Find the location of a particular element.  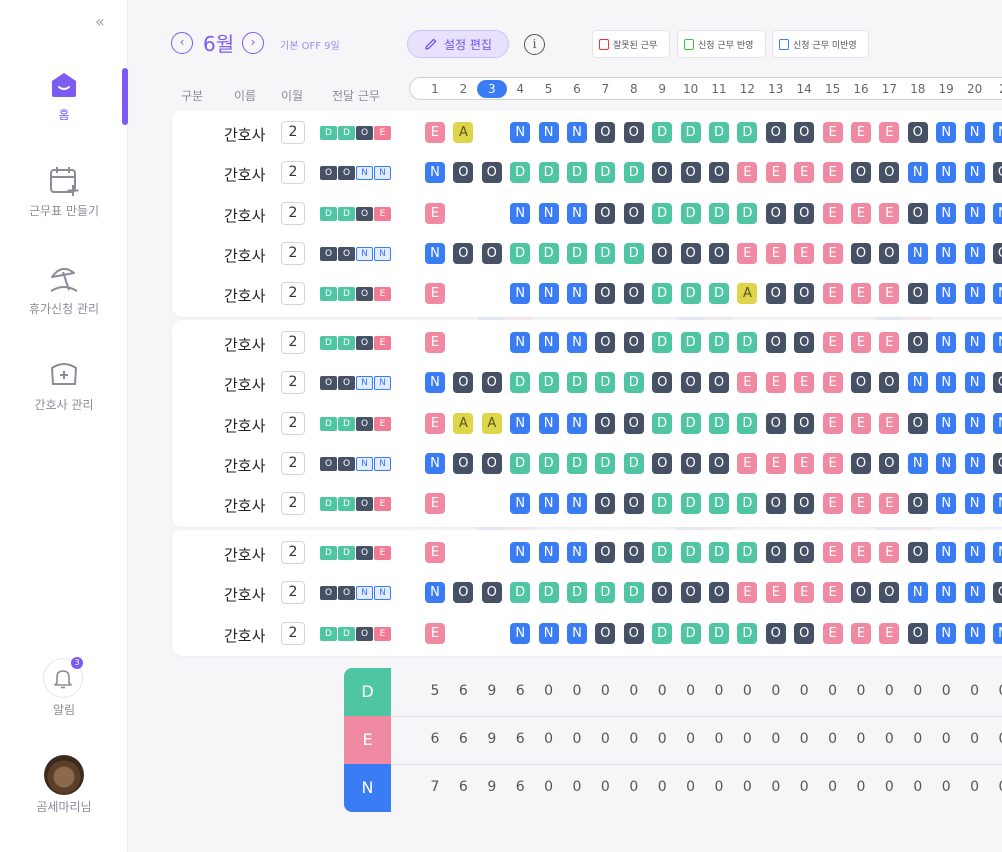

shift-cell: - is located at coordinates (492, 342).